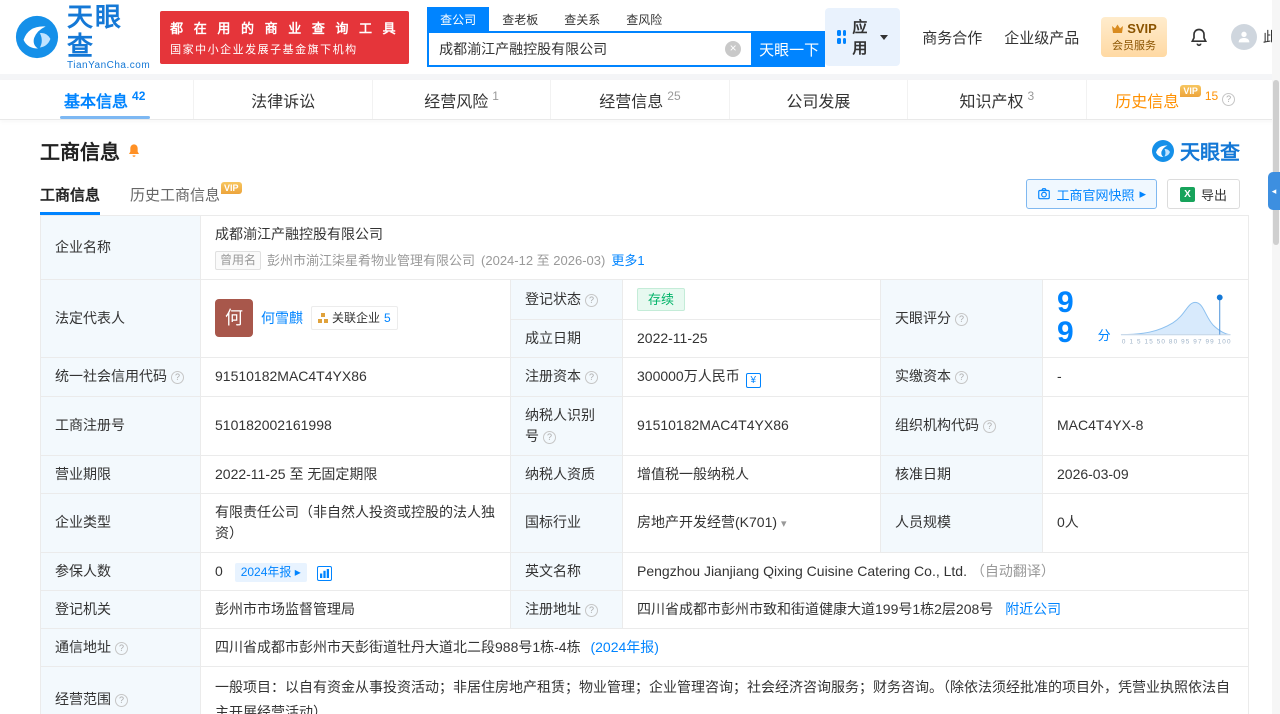 Image resolution: width=1280 pixels, height=714 pixels. Describe the element at coordinates (1175, 319) in the screenshot. I see `score-curve-chart: 0 1 5 15 50 80 95 97 99 100` at that location.